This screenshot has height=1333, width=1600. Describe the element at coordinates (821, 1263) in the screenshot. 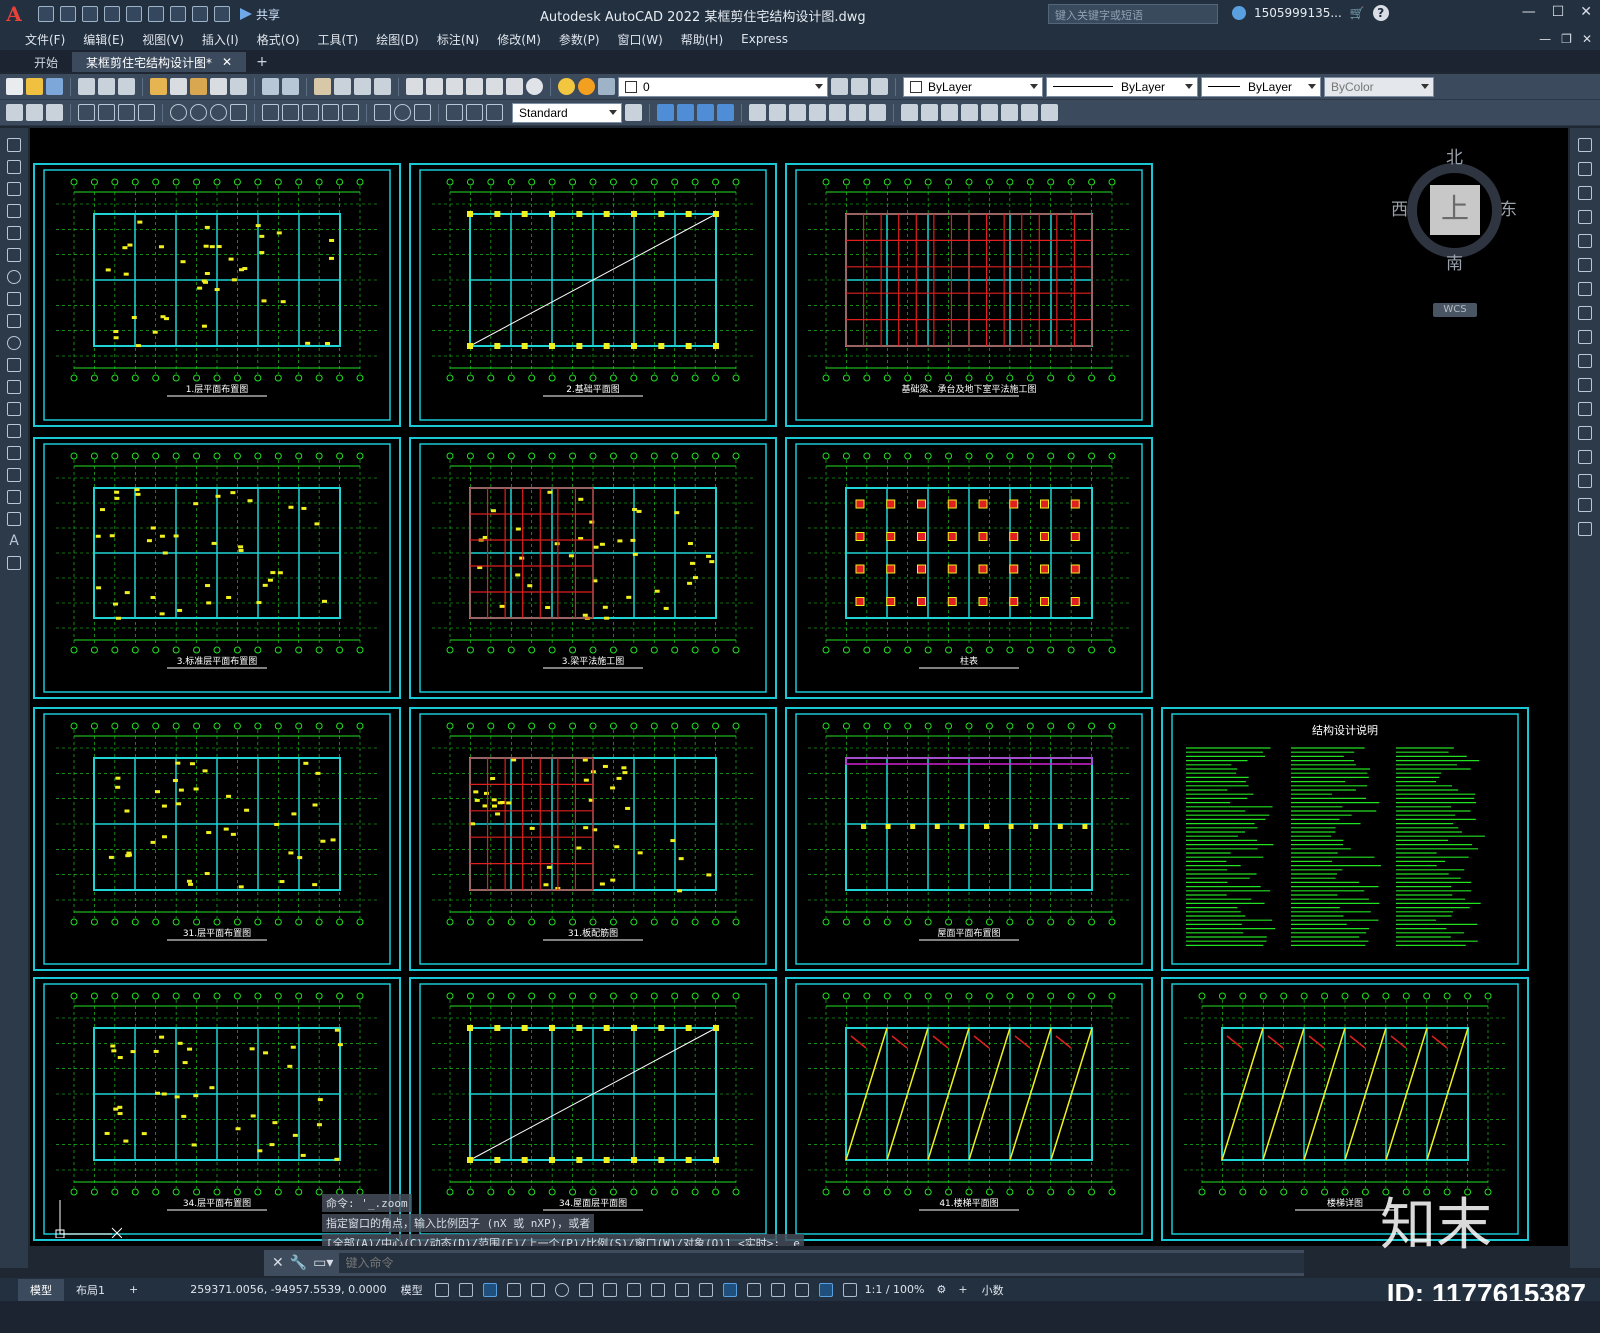

I see `command-input` at that location.